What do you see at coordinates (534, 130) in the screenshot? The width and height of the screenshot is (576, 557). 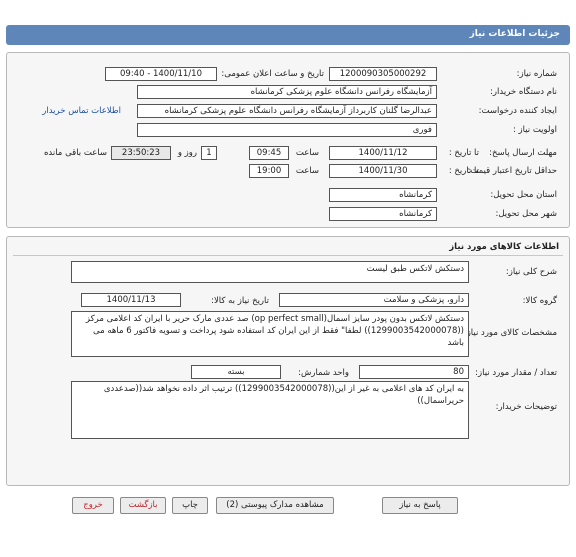 I see `priority-label: اولویت نیاز :` at bounding box center [534, 130].